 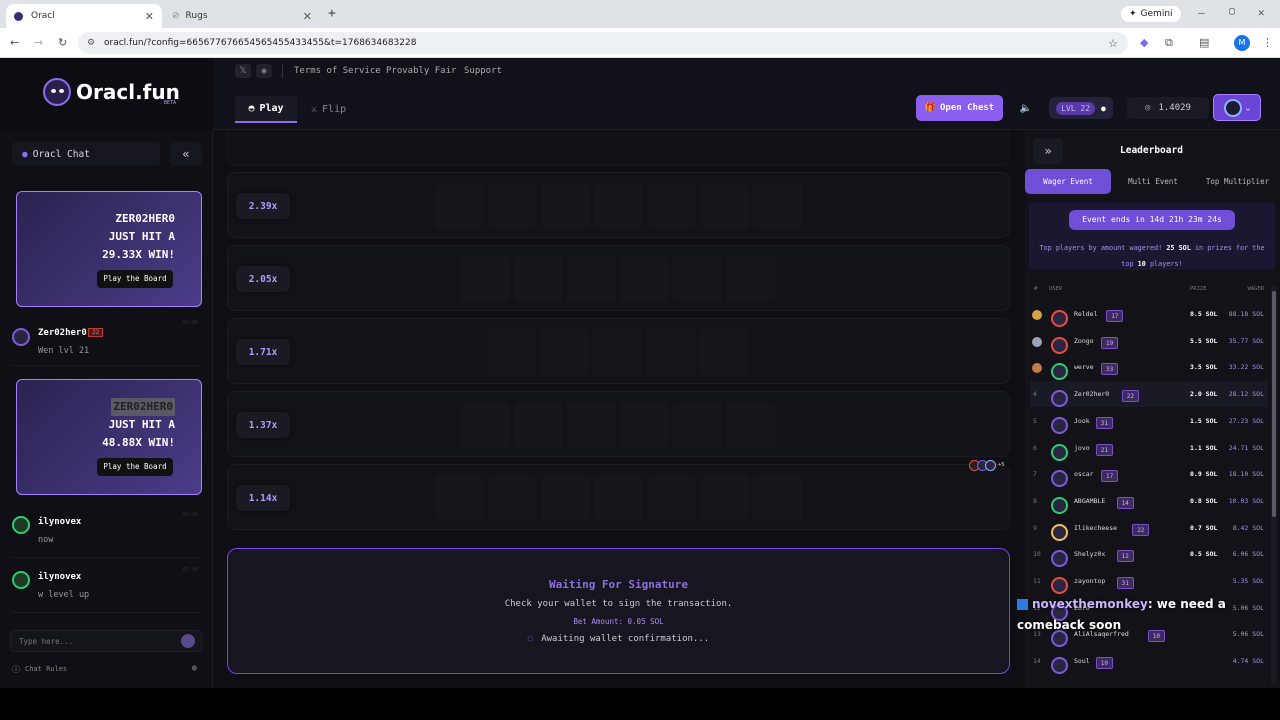 I want to click on leaderboard-row: Reldel 17 8.5 SOL 88.18 SOL, so click(x=1149, y=314).